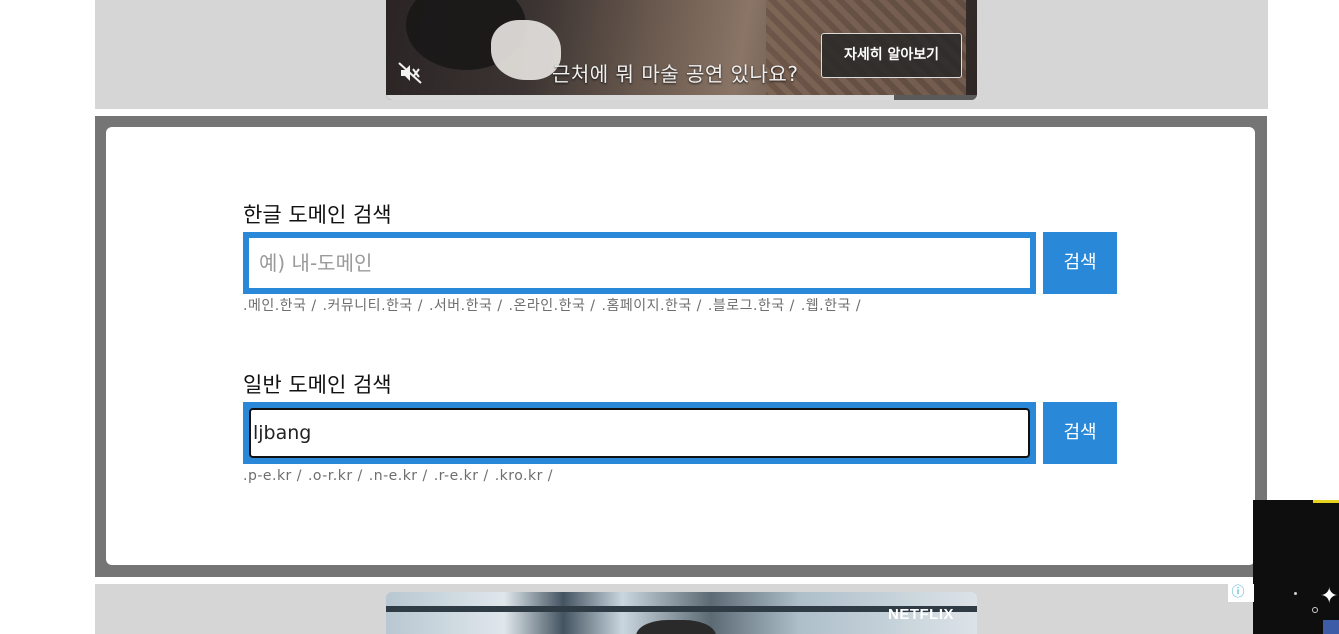 The width and height of the screenshot is (1339, 634). What do you see at coordinates (398, 476) in the screenshot?
I see `general-tld-item: .n-e.kr /` at bounding box center [398, 476].